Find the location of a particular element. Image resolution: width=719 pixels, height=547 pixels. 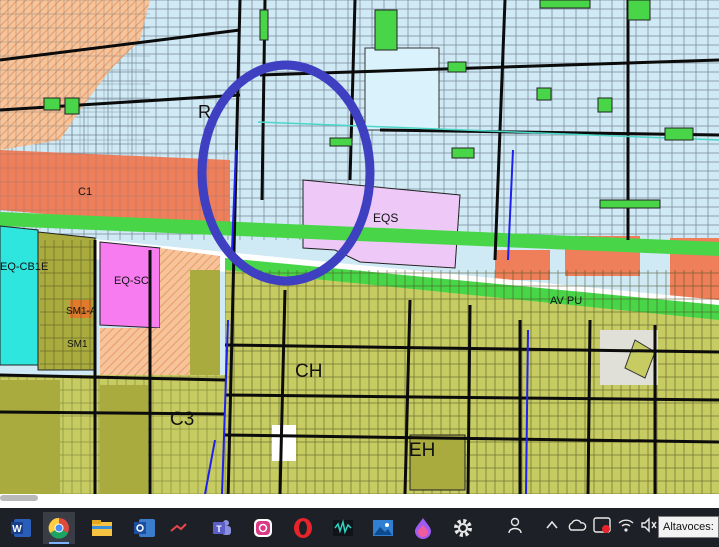

equipment-zone-cb1e is located at coordinates (19, 295).